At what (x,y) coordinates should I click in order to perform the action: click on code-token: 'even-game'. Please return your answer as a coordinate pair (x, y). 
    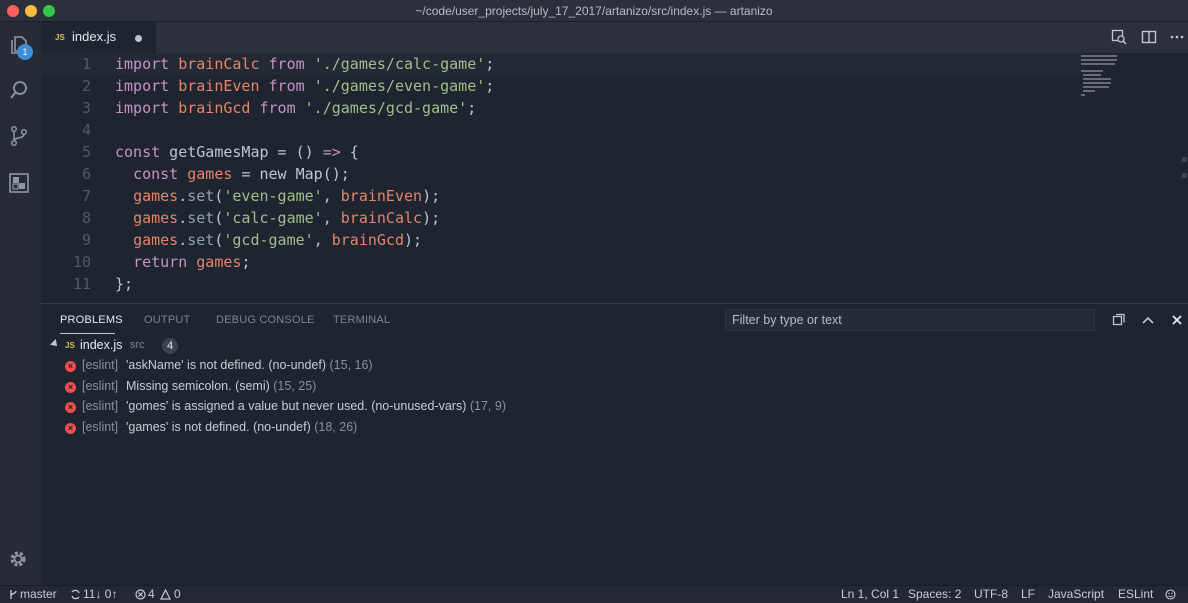
    Looking at the image, I should click on (273, 196).